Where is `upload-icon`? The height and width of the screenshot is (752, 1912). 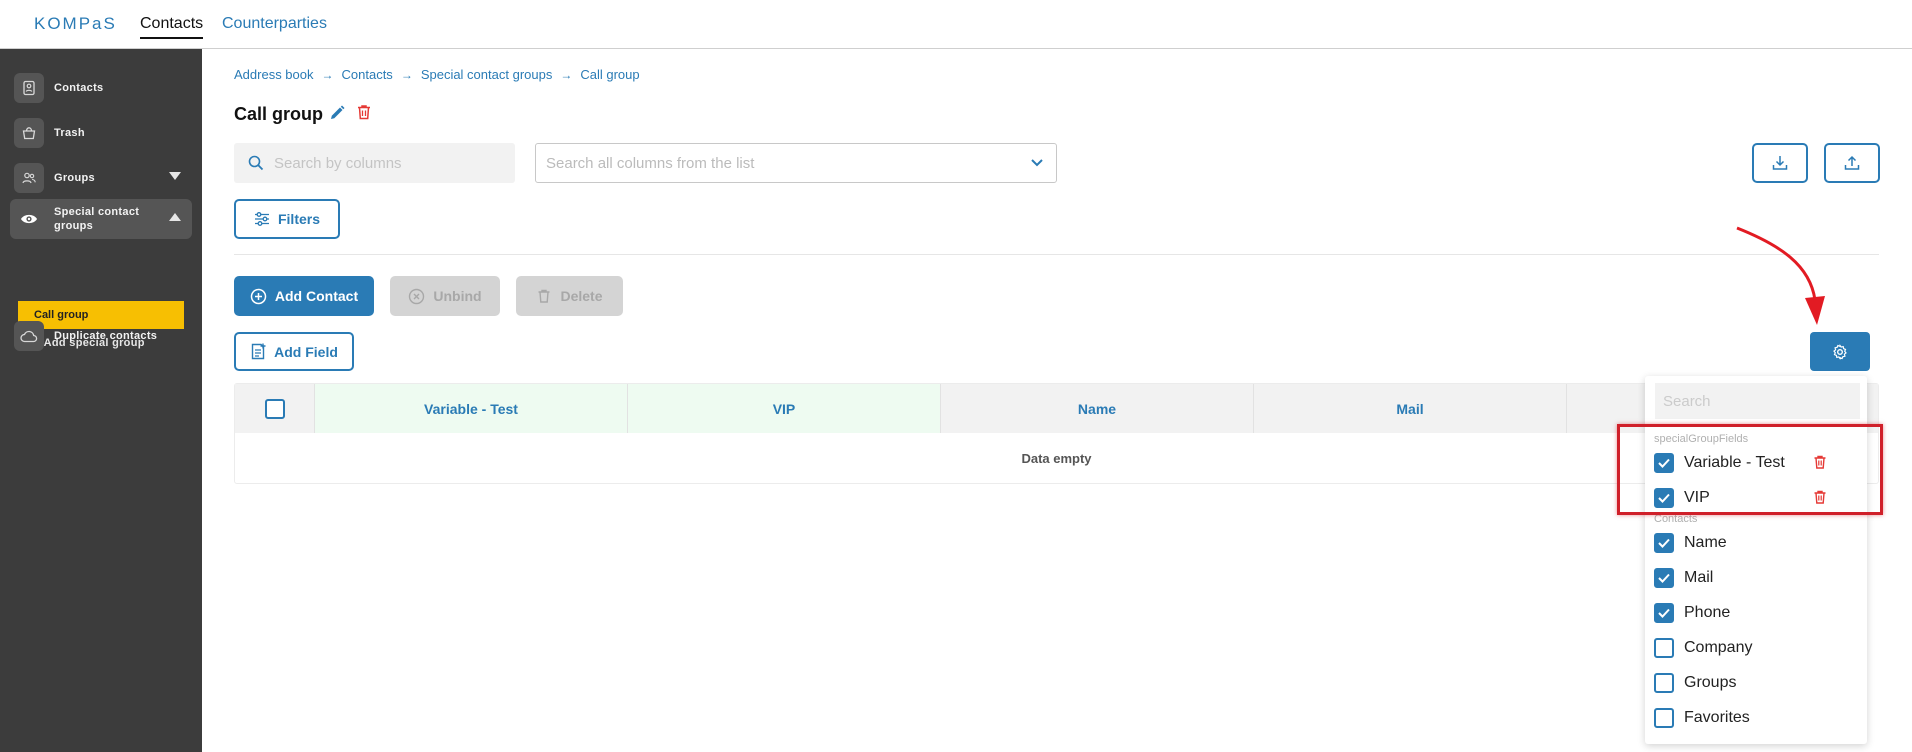
upload-icon is located at coordinates (1852, 163).